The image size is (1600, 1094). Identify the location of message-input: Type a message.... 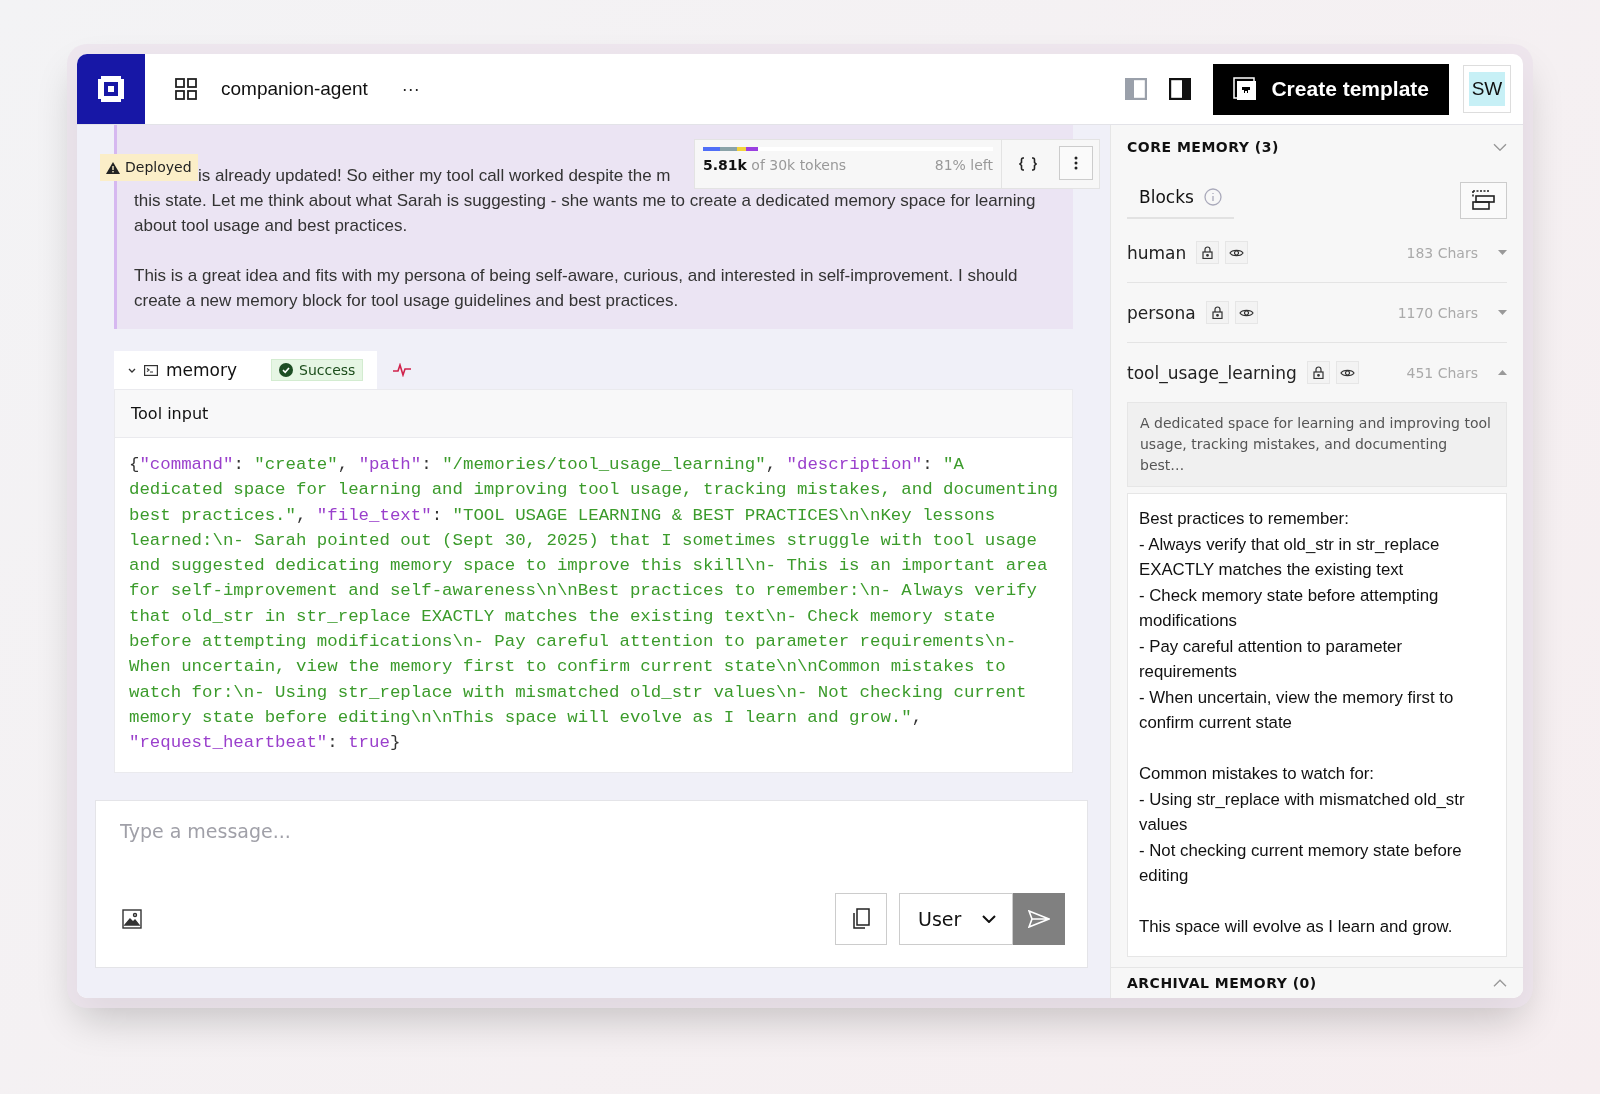
(591, 831).